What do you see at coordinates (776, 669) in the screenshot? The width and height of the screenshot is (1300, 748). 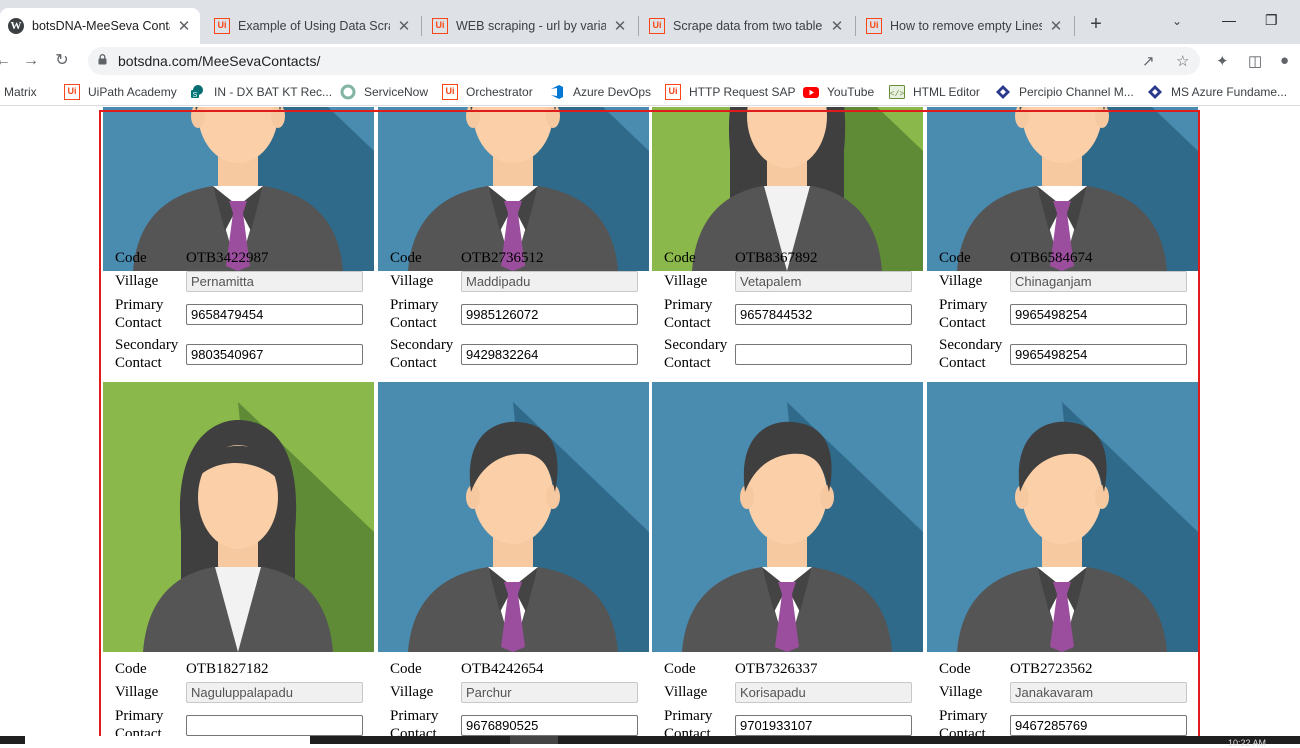 I see `code-value: OTB7326337` at bounding box center [776, 669].